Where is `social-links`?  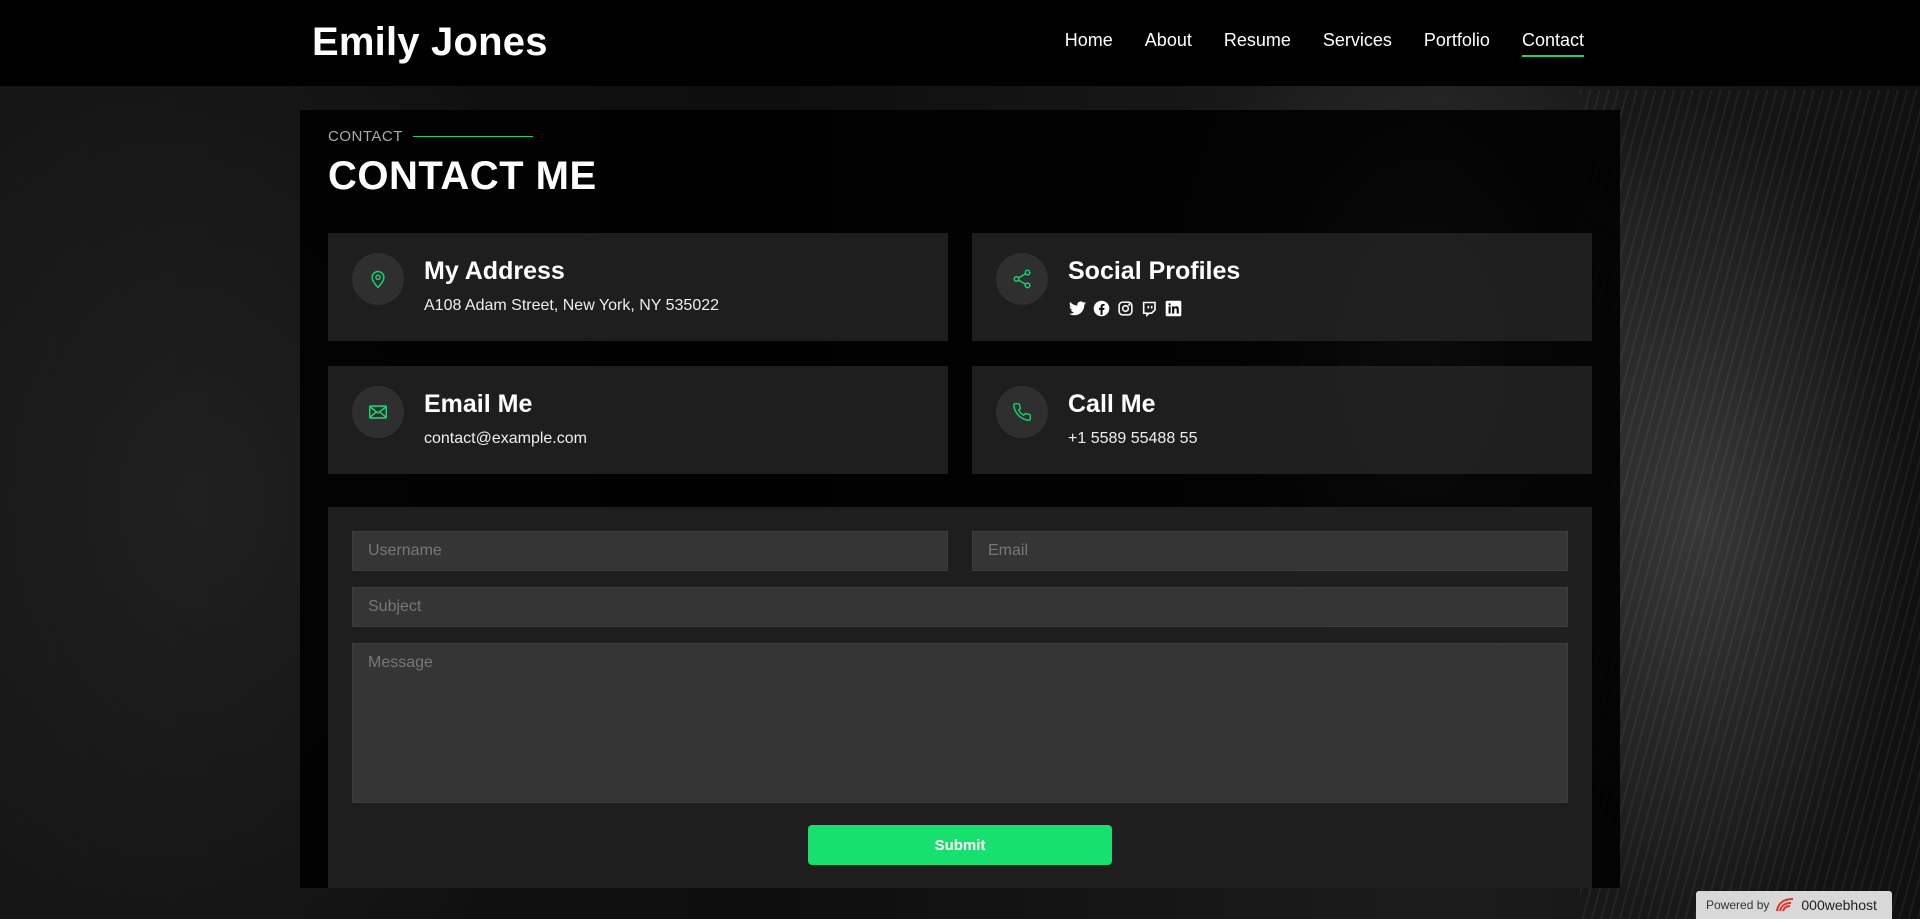 social-links is located at coordinates (1125, 308).